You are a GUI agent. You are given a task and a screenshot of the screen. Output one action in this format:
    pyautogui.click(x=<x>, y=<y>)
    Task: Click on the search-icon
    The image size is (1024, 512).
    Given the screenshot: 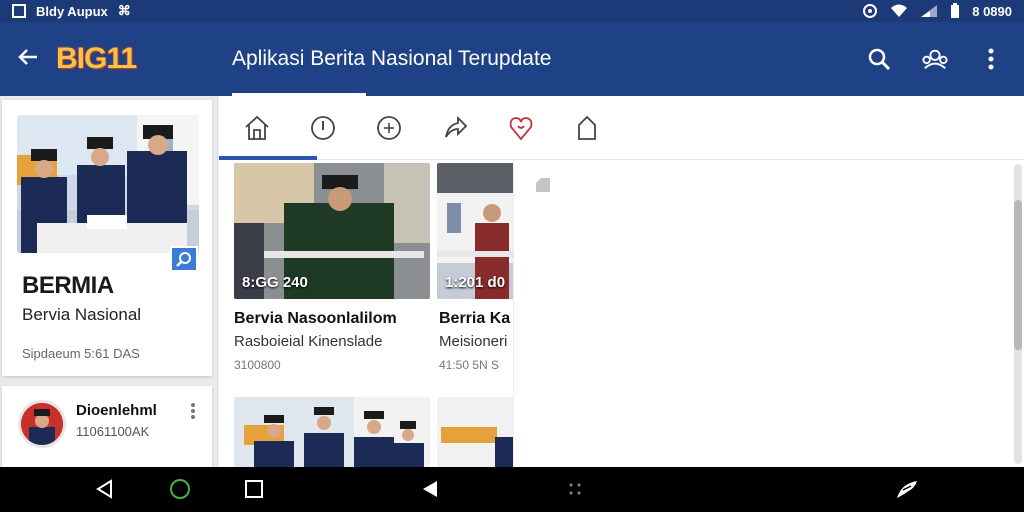 What is the action you would take?
    pyautogui.click(x=879, y=59)
    